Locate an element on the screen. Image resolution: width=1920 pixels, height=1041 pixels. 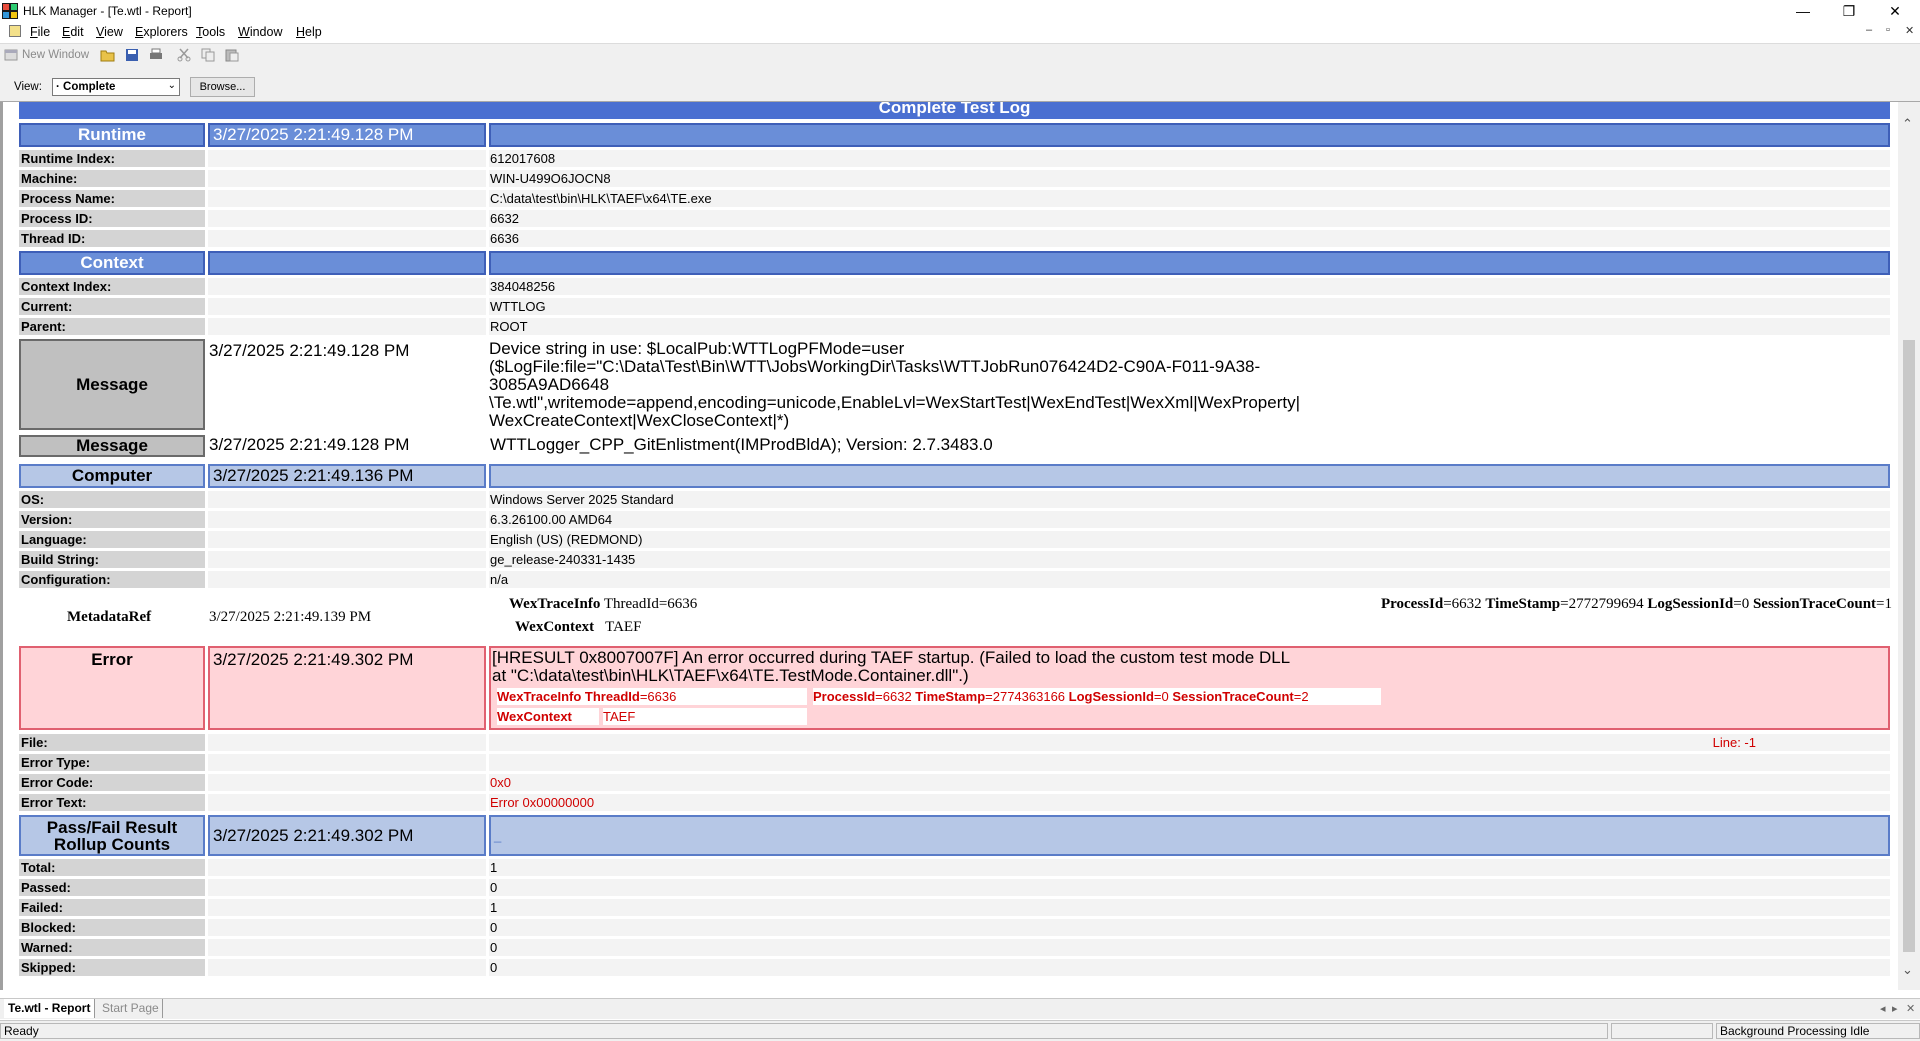
skipped-value: 0 is located at coordinates (1189, 967).